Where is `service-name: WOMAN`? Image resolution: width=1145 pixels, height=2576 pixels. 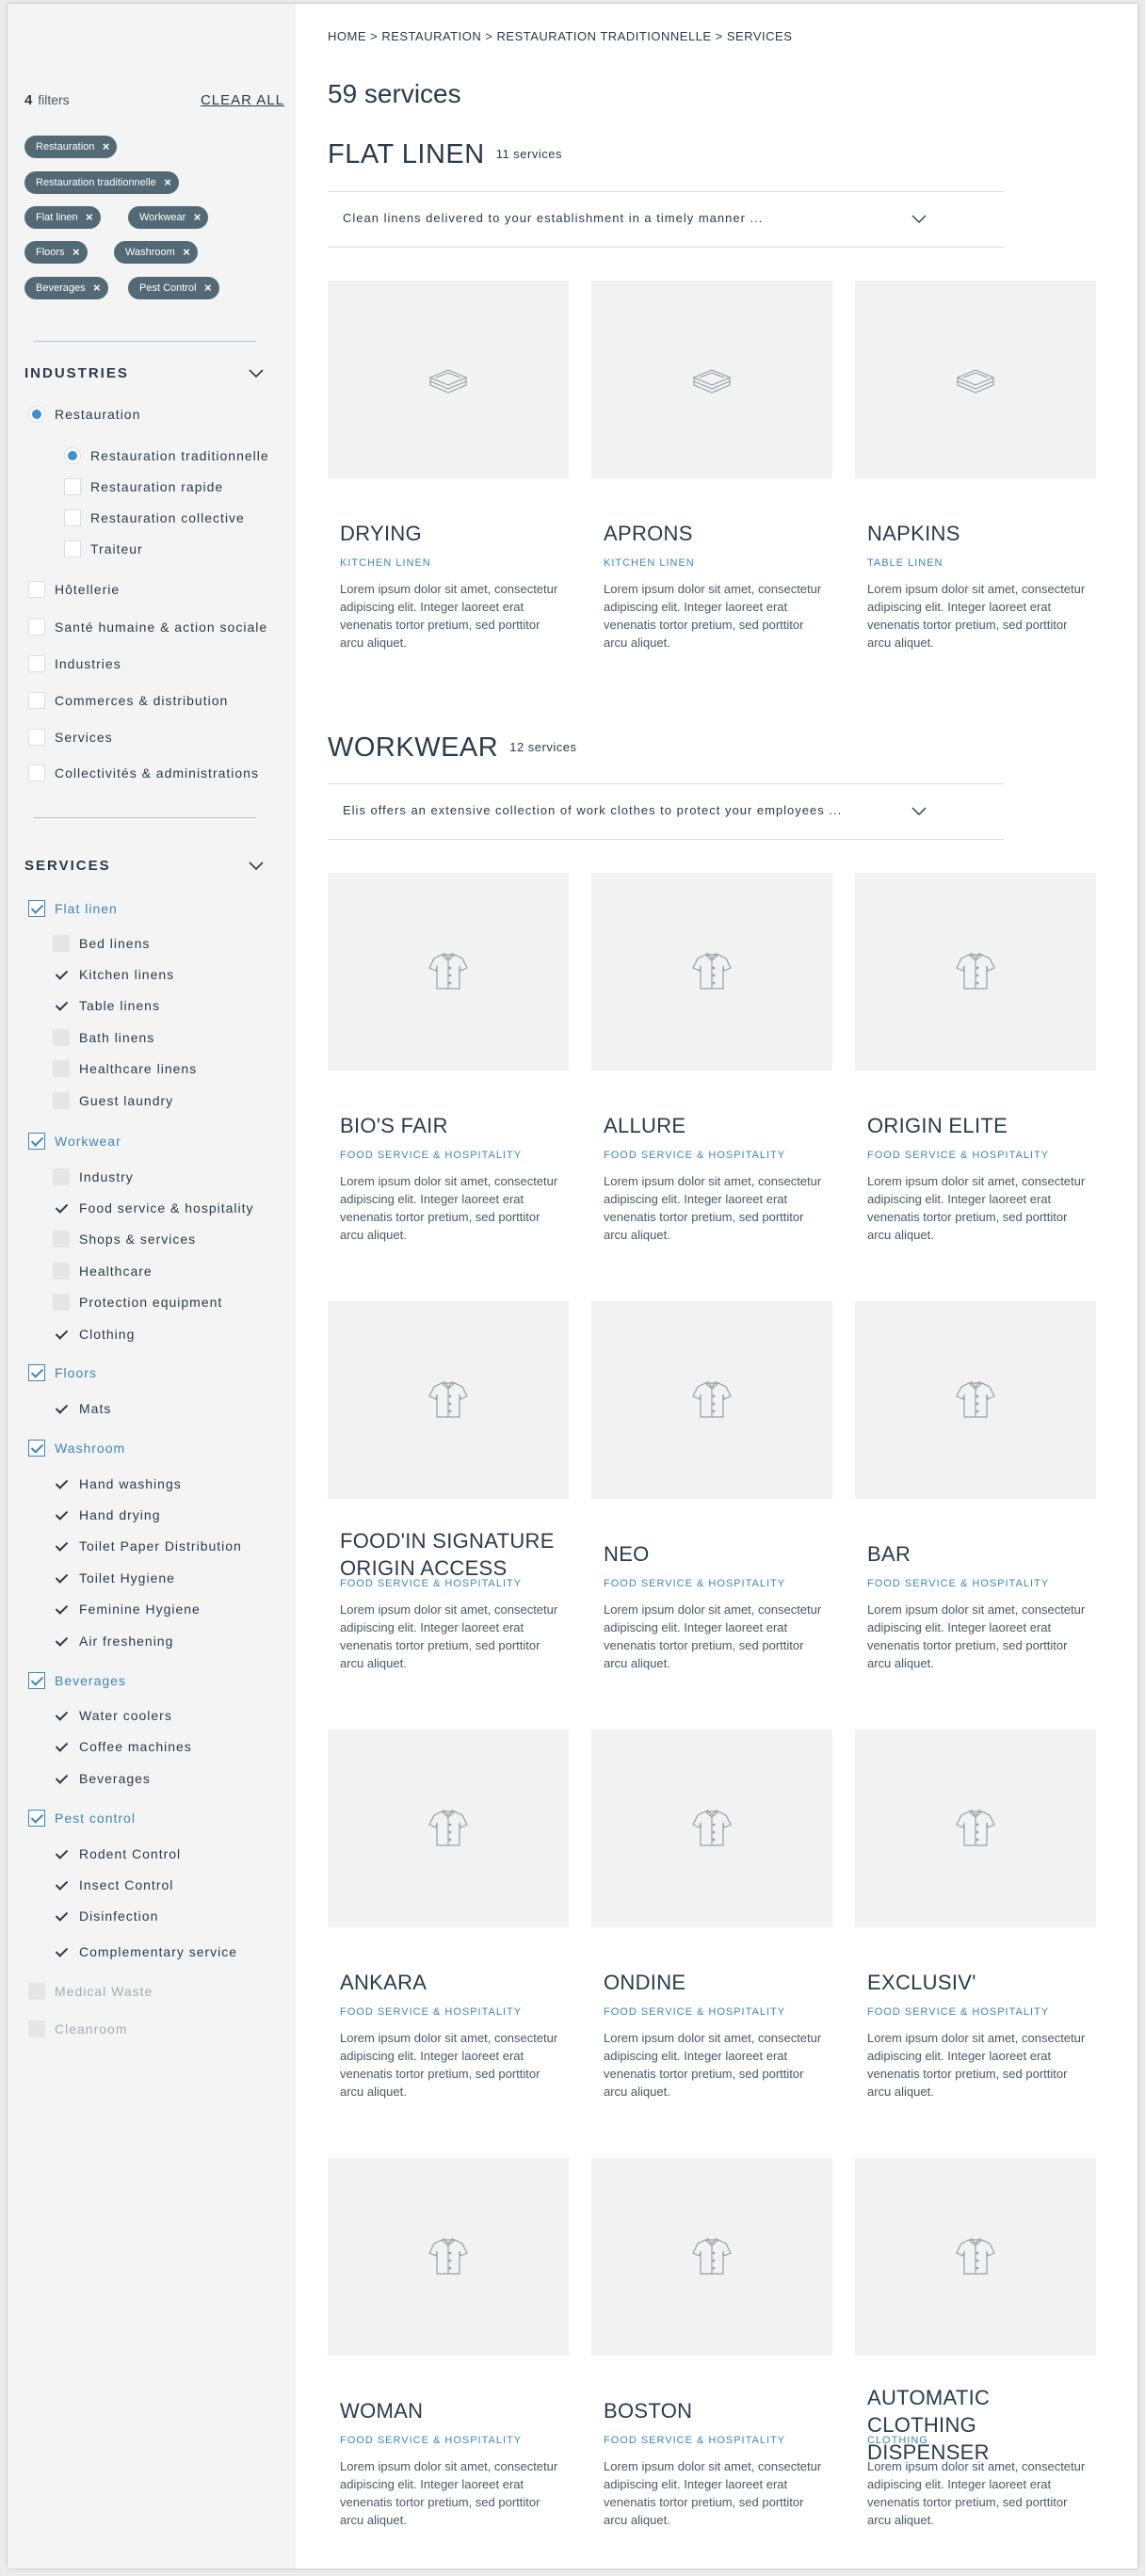
service-name: WOMAN is located at coordinates (453, 2410).